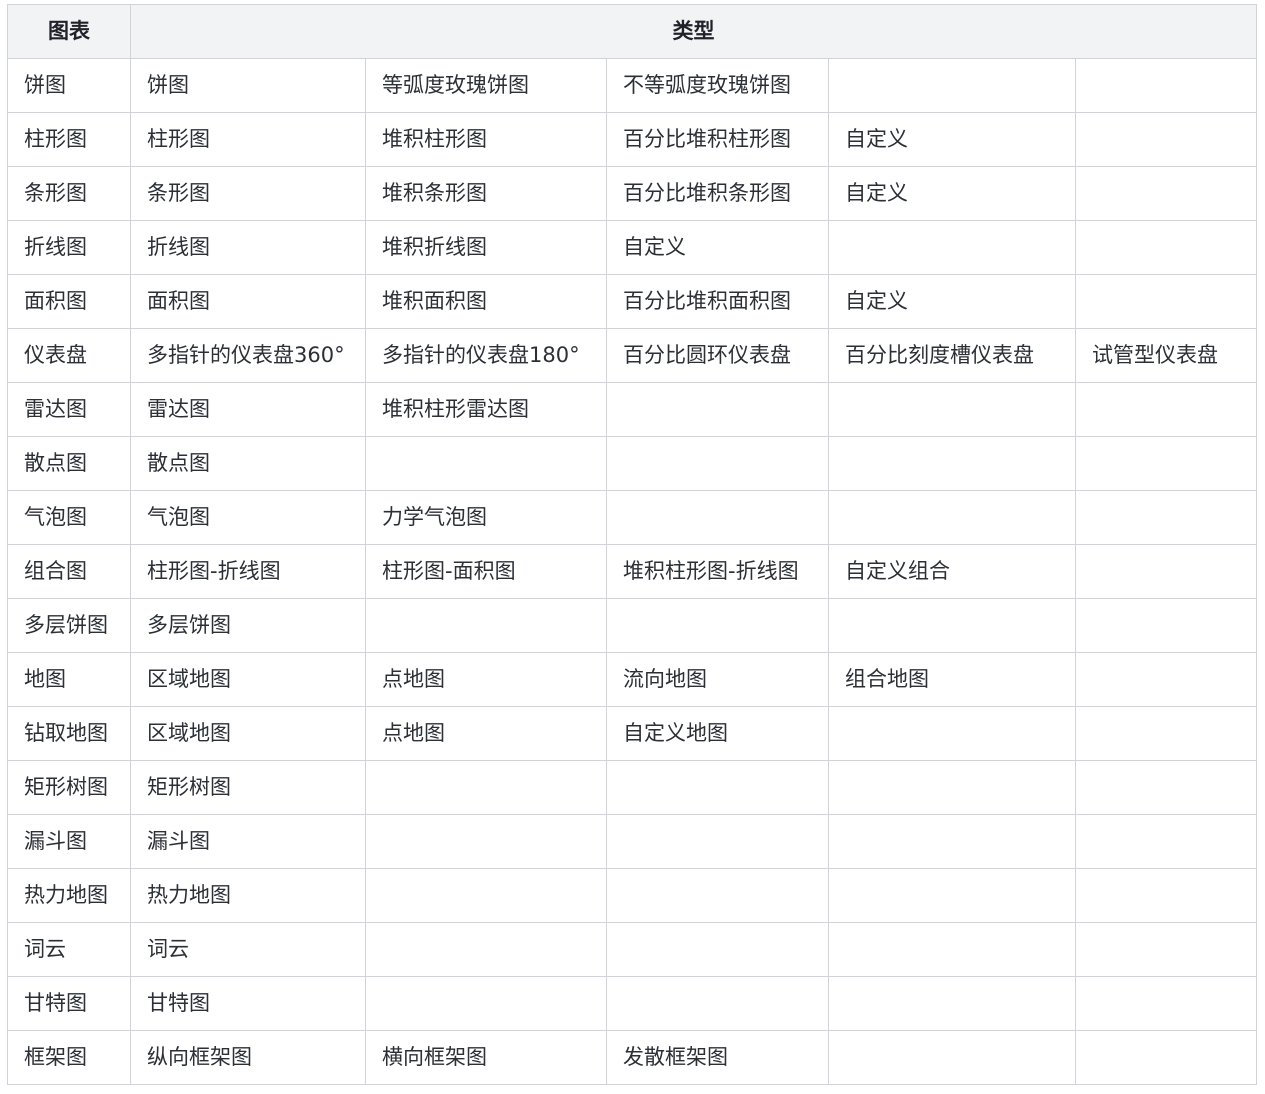 The height and width of the screenshot is (1094, 1265). I want to click on chart-type-cell: 柱形图-面积图, so click(486, 571).